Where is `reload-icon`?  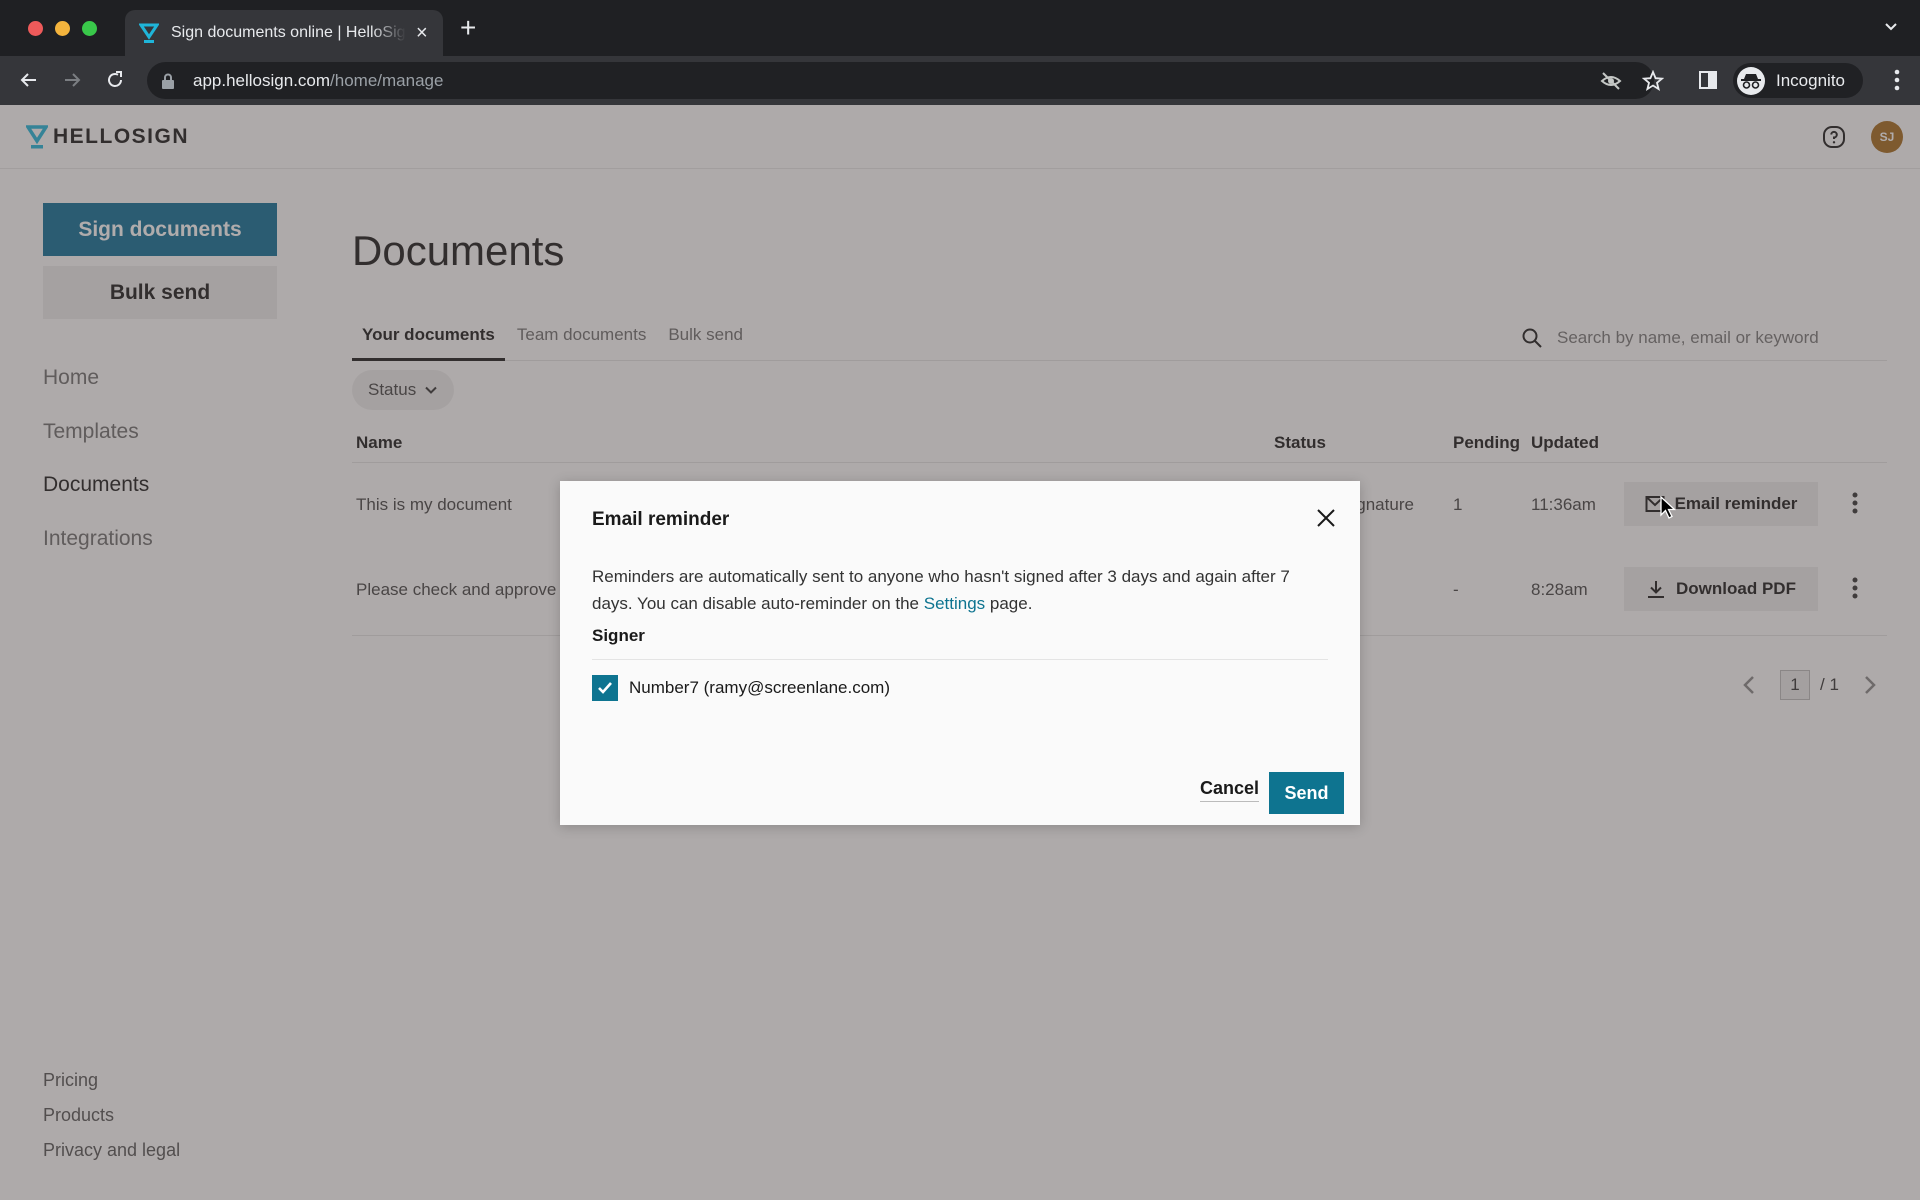 reload-icon is located at coordinates (115, 79).